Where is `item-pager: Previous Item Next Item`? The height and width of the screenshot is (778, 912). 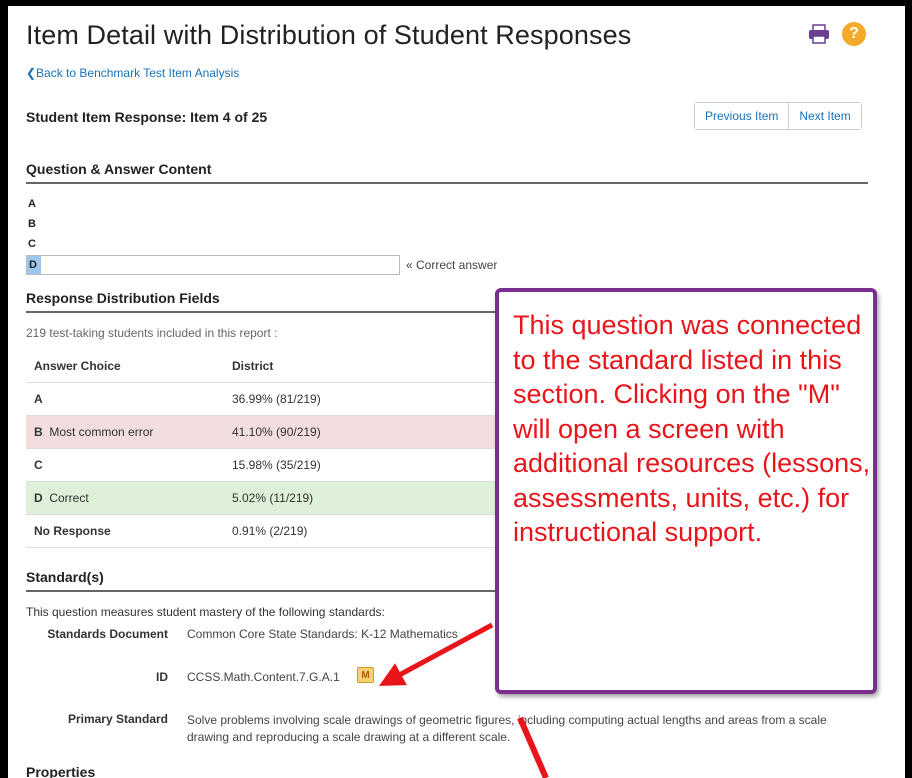
item-pager: Previous Item Next Item is located at coordinates (778, 116).